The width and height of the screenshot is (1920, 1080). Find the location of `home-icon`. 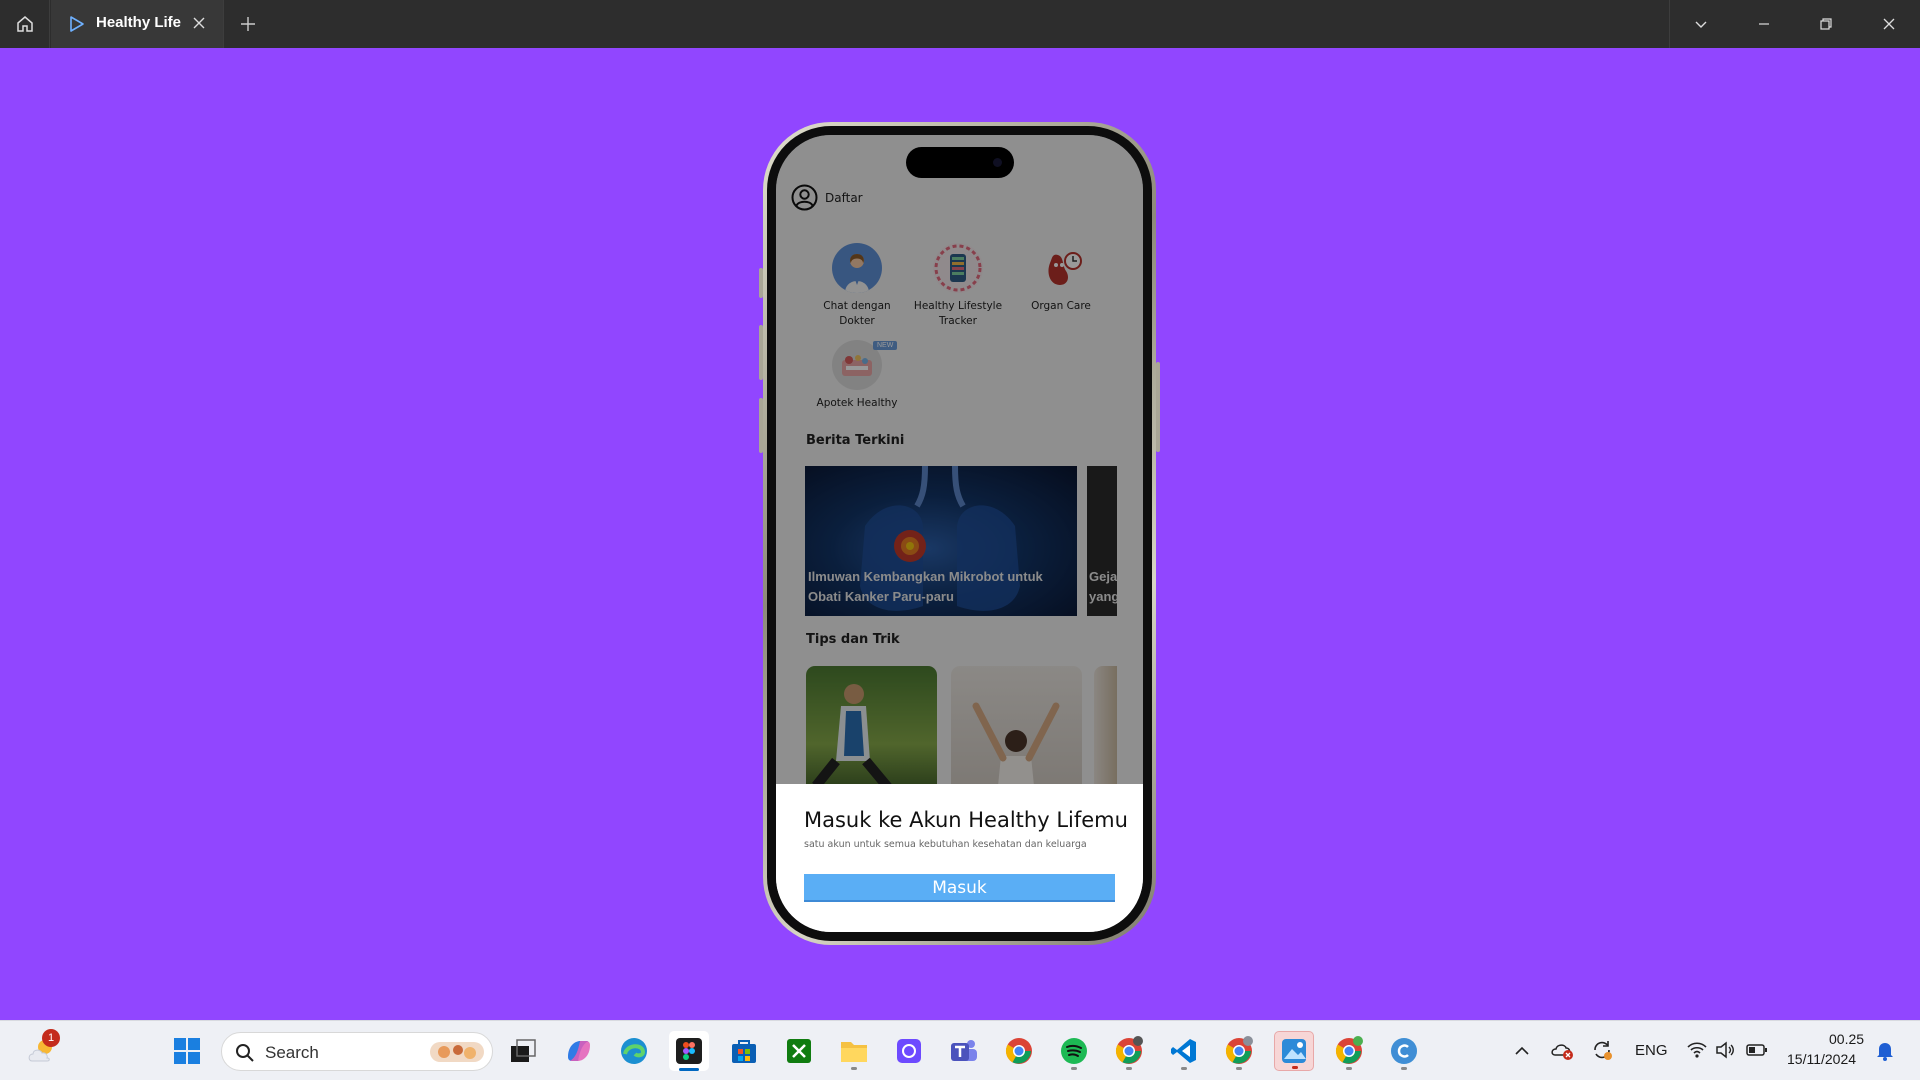

home-icon is located at coordinates (24, 24).